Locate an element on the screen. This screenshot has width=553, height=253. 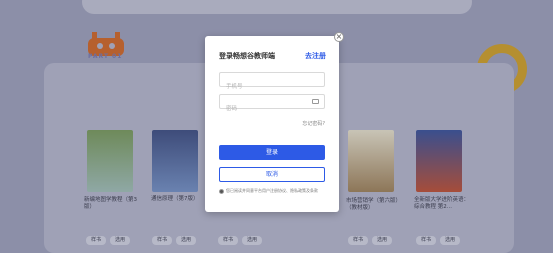
select-button-3: 选用 is located at coordinates (252, 240).